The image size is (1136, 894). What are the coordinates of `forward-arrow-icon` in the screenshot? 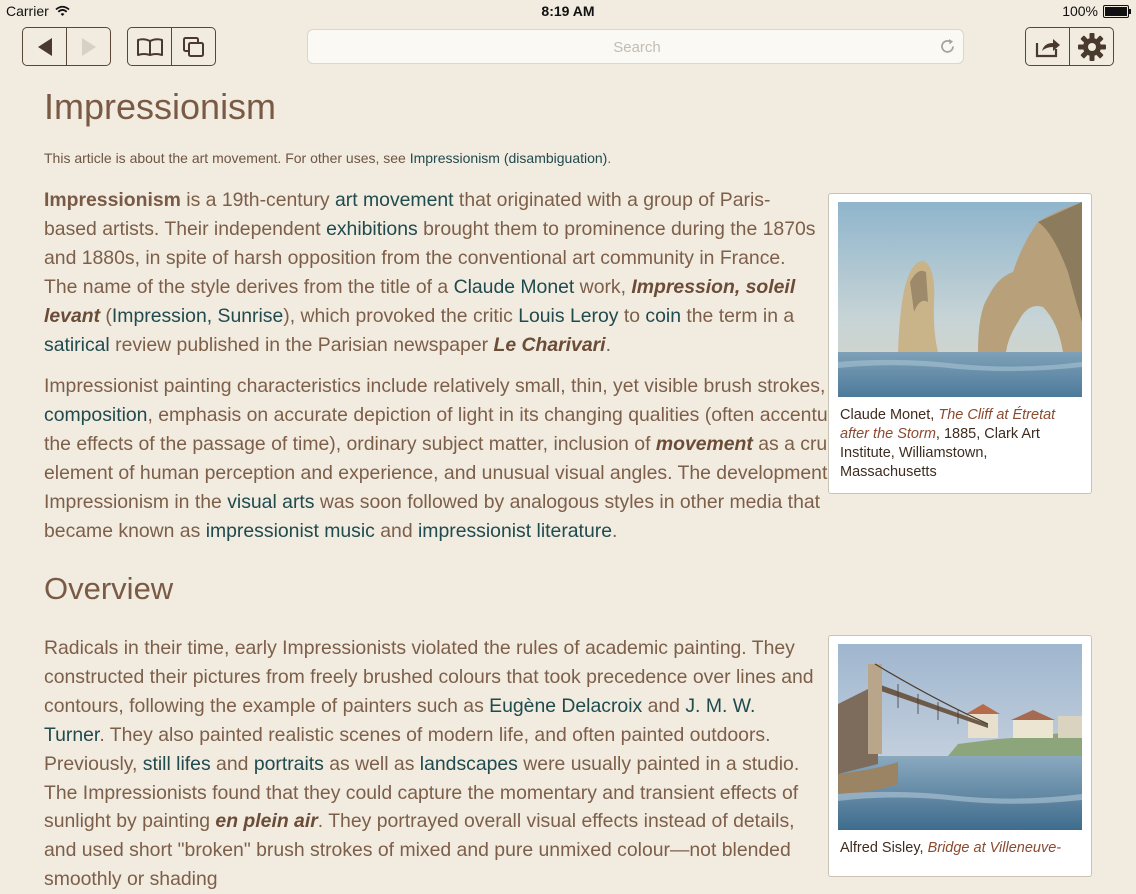 It's located at (88, 46).